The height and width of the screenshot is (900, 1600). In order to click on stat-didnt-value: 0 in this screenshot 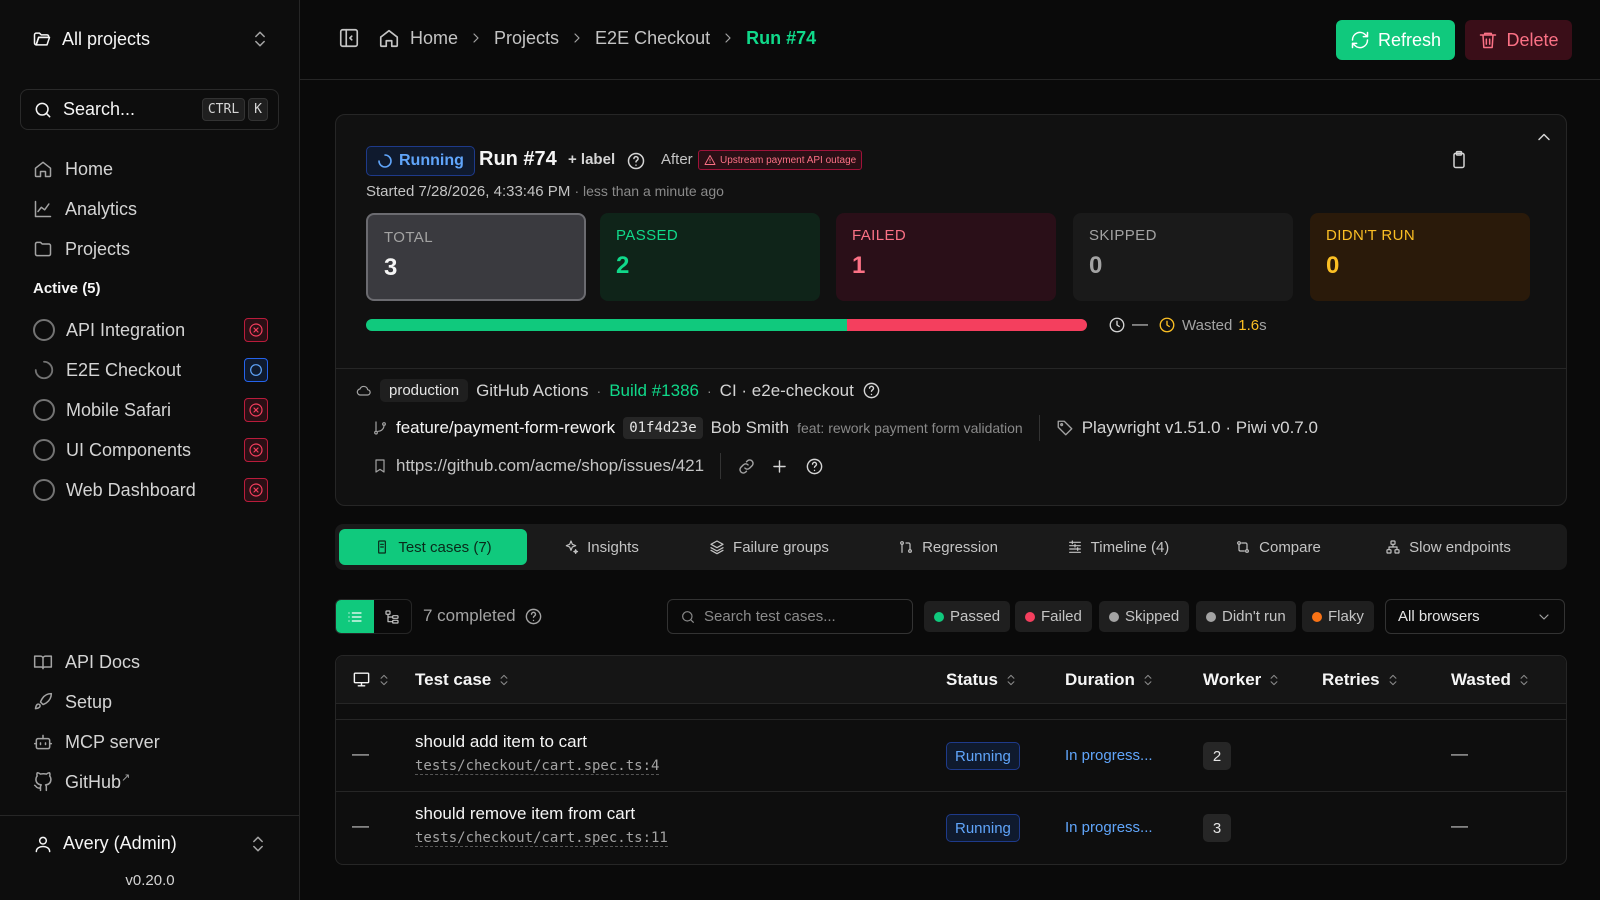, I will do `click(1333, 265)`.